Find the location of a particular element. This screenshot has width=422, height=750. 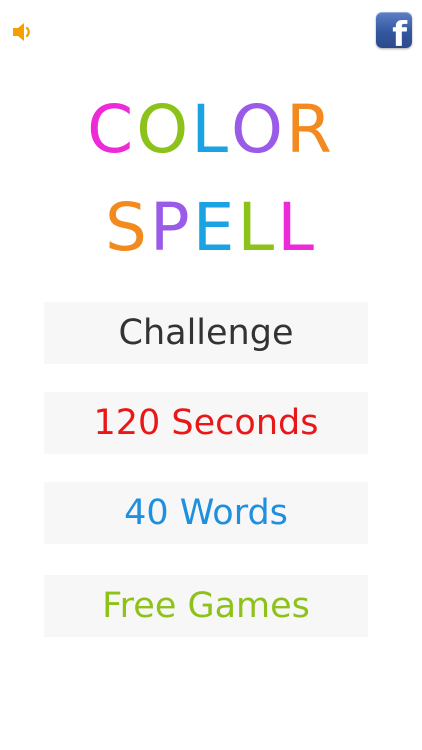

sound-toggle-button is located at coordinates (23, 32).